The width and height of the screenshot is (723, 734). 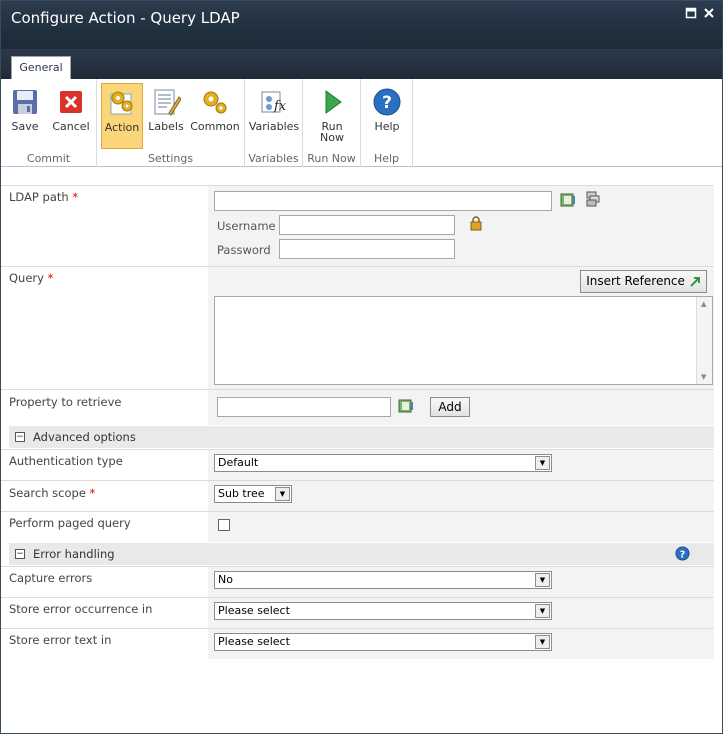 What do you see at coordinates (225, 579) in the screenshot?
I see `capture-value: No` at bounding box center [225, 579].